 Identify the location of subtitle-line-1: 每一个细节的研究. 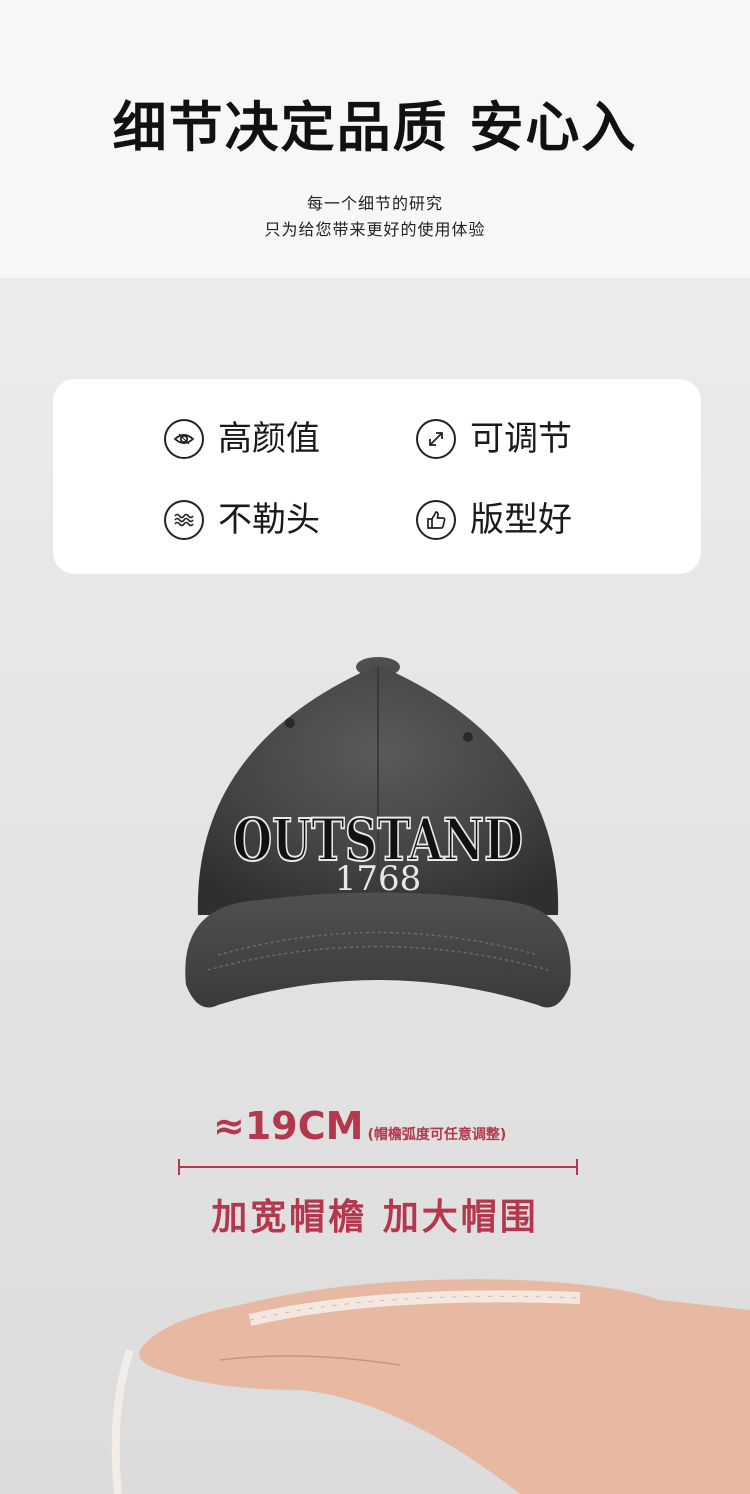
(374, 203).